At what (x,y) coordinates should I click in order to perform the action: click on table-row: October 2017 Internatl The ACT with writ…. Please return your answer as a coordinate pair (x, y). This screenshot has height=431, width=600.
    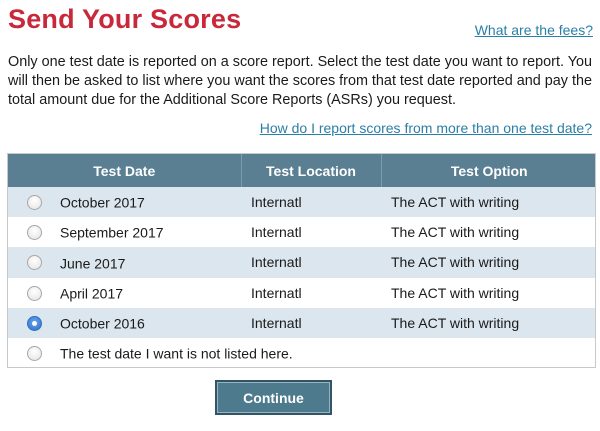
    Looking at the image, I should click on (301, 202).